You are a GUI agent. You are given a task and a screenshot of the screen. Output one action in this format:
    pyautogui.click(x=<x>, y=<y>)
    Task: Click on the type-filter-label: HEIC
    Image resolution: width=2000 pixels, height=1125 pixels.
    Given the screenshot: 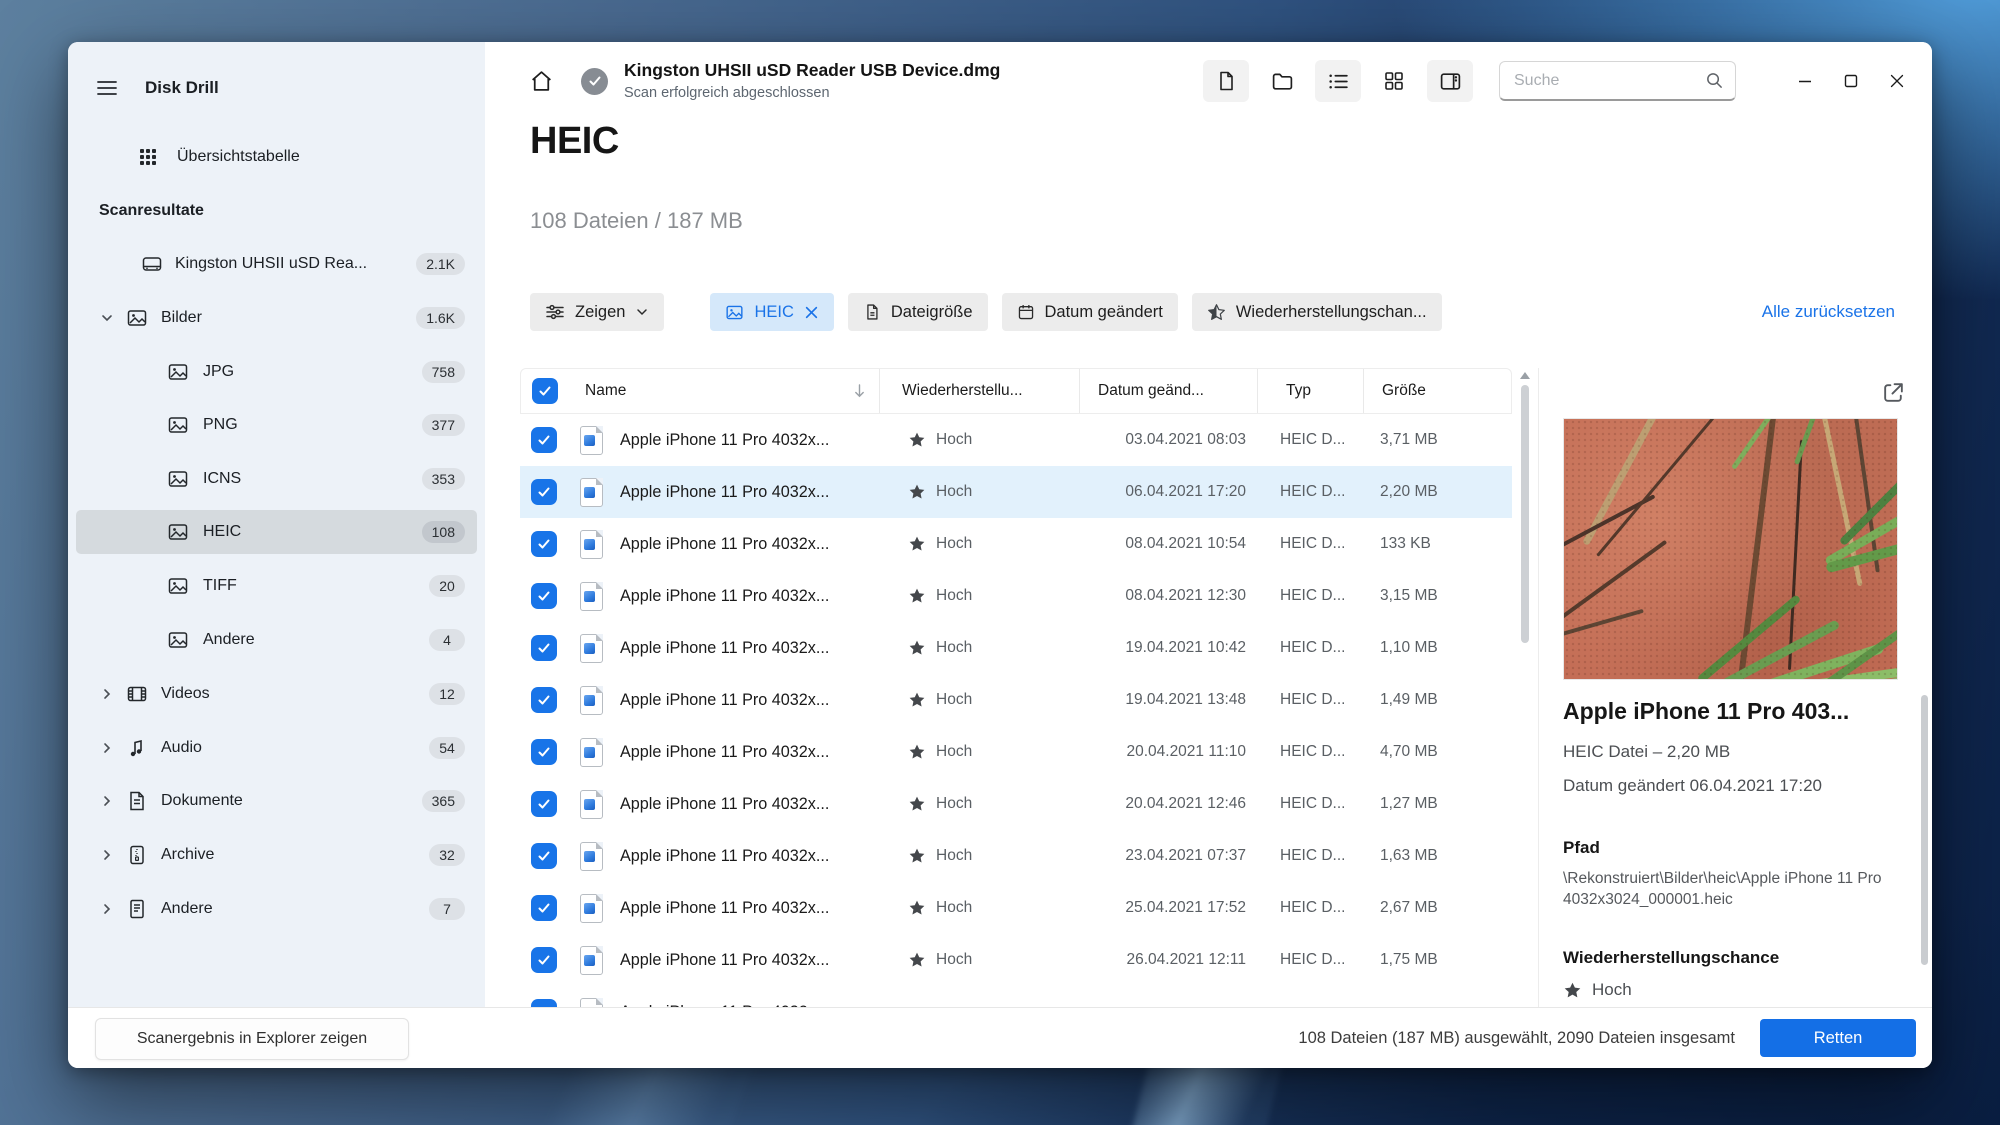 What is the action you would take?
    pyautogui.click(x=774, y=311)
    